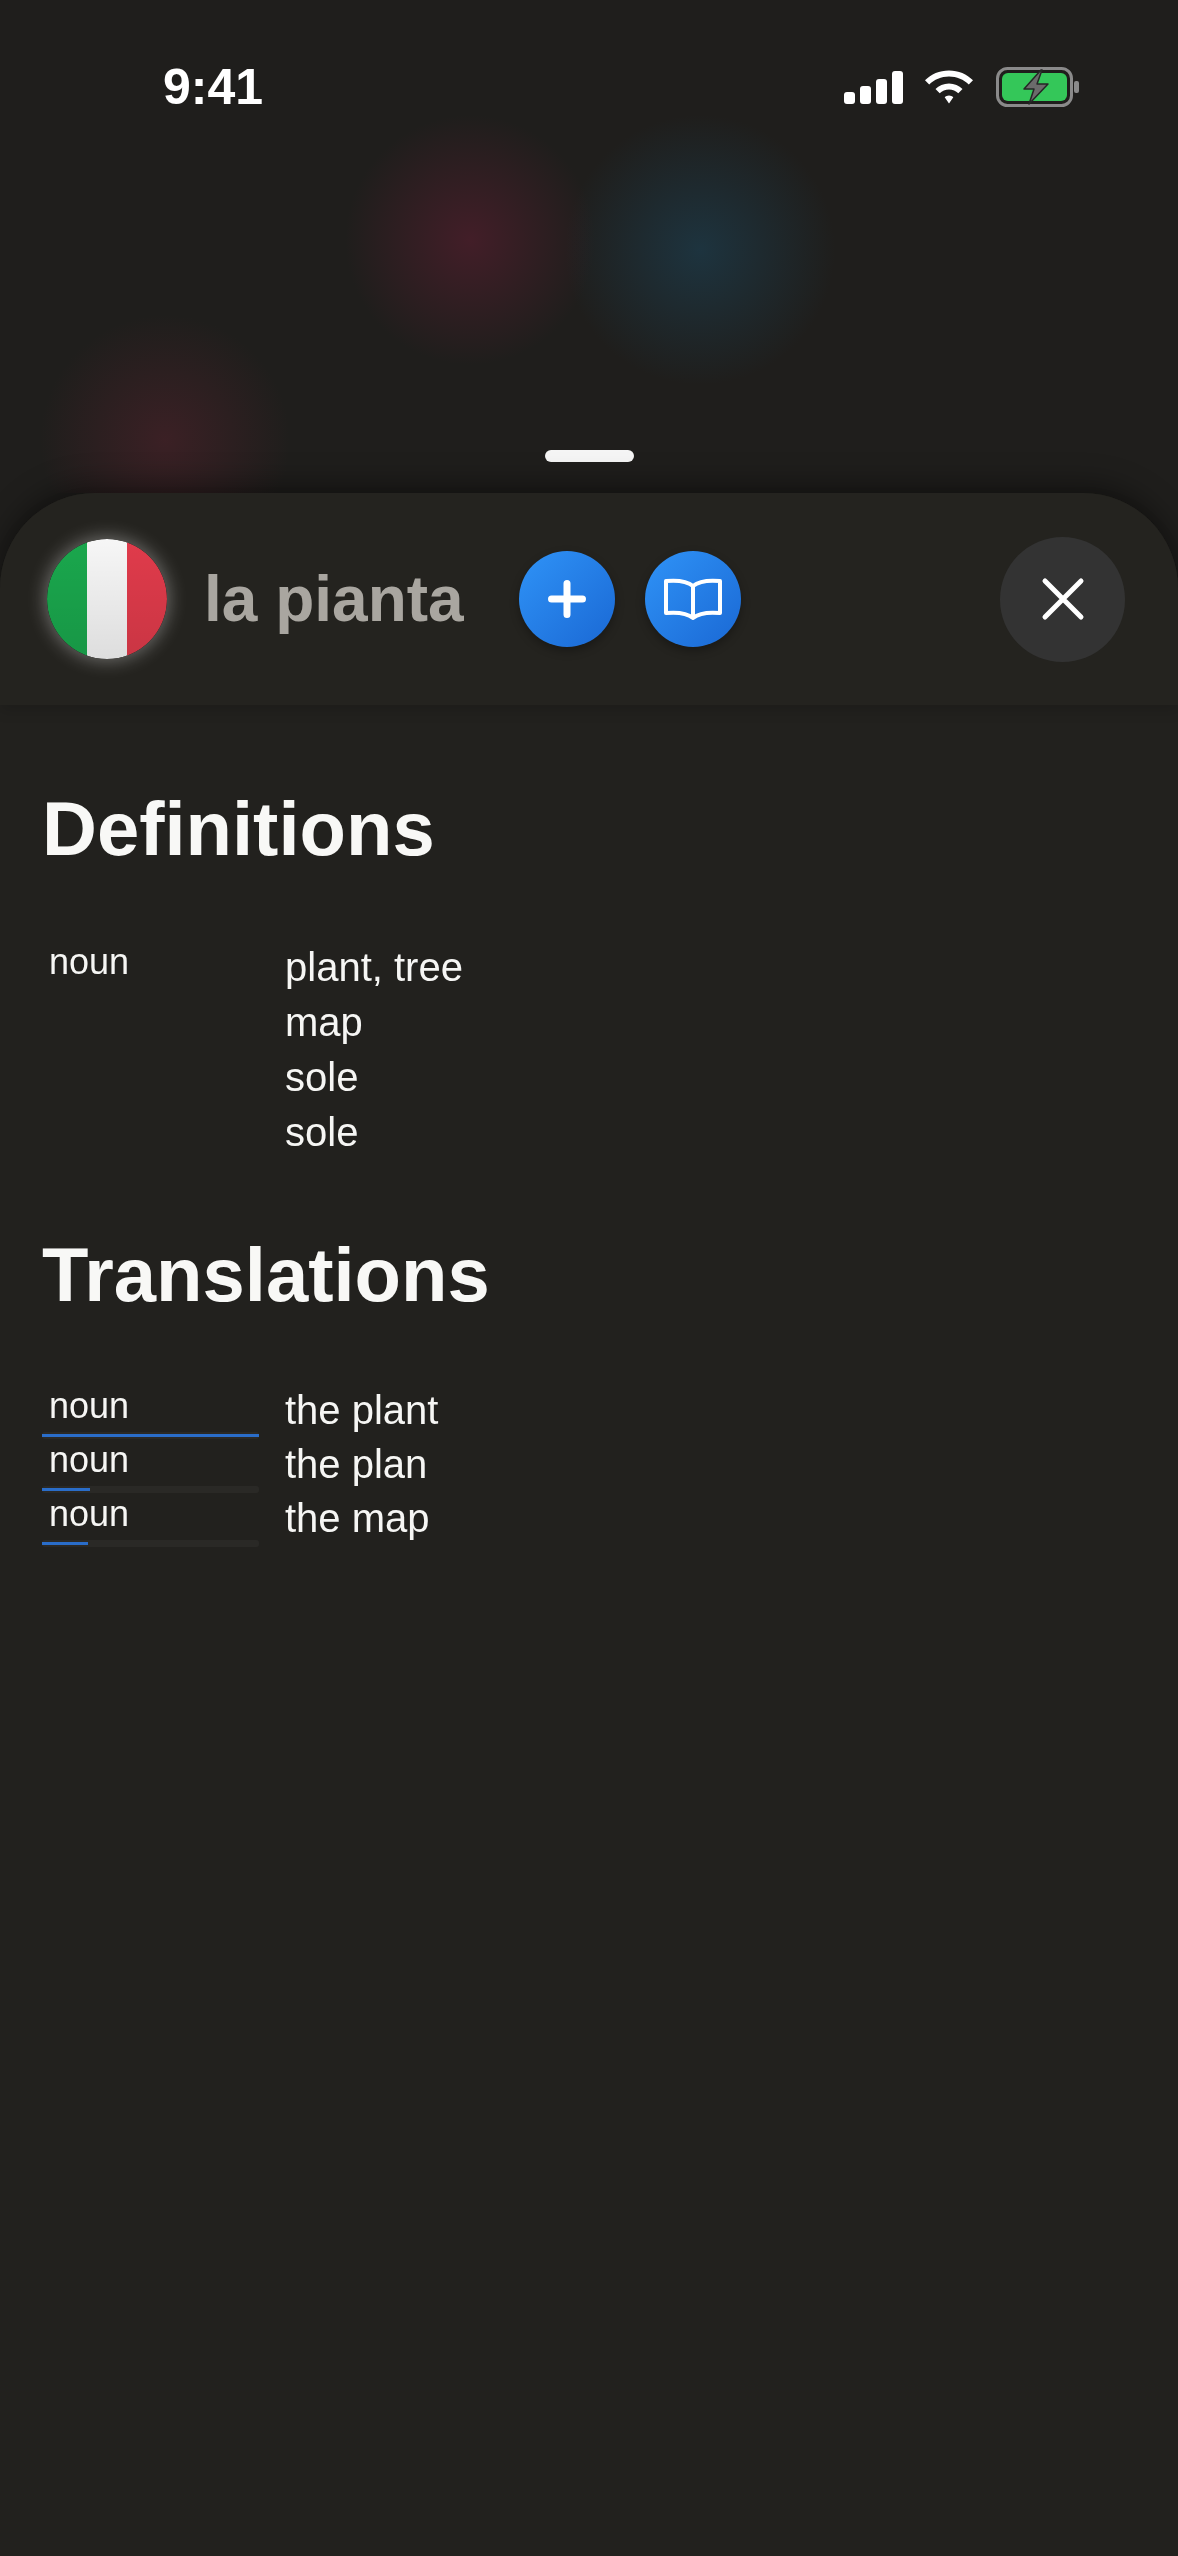 This screenshot has width=1178, height=2556. I want to click on battery-charging-icon, so click(1038, 87).